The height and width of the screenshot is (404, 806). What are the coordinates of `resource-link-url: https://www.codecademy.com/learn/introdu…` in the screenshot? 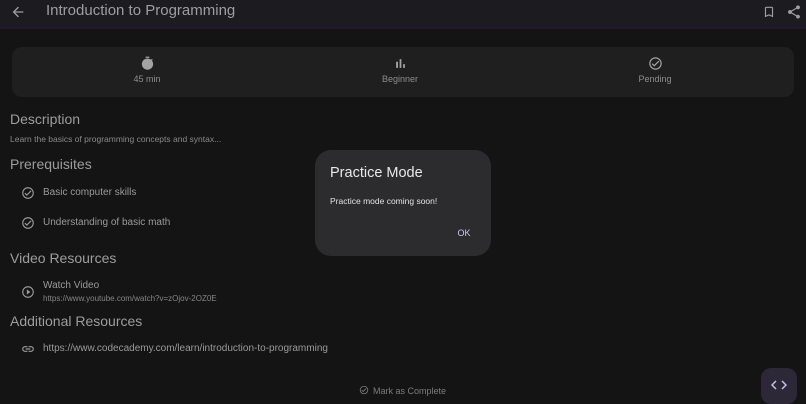 It's located at (185, 348).